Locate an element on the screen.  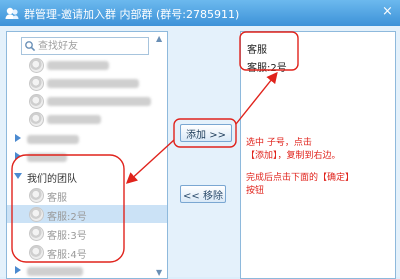
title-bar: 群管理-邀请加入群 内部群 (群号:2785911) × is located at coordinates (200, 13).